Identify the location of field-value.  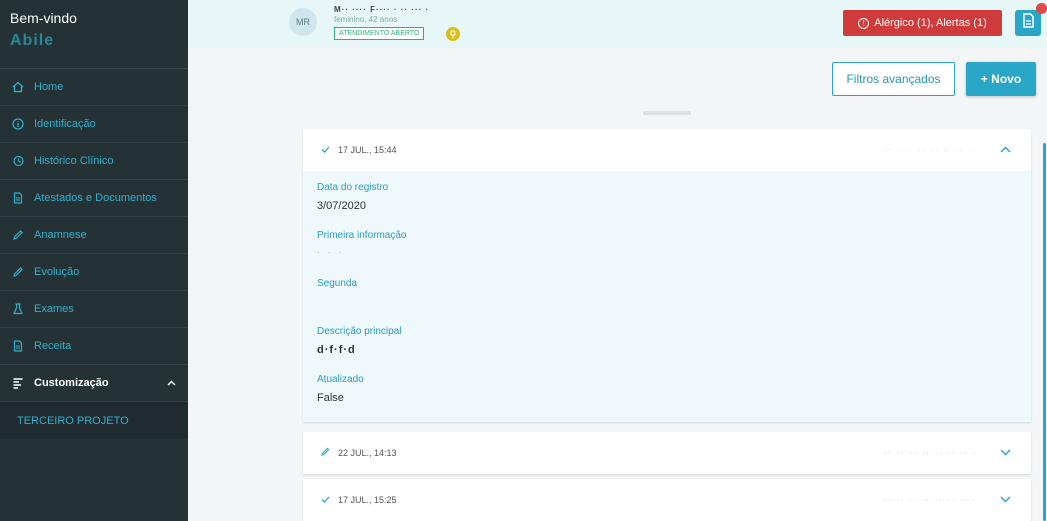
(667, 302).